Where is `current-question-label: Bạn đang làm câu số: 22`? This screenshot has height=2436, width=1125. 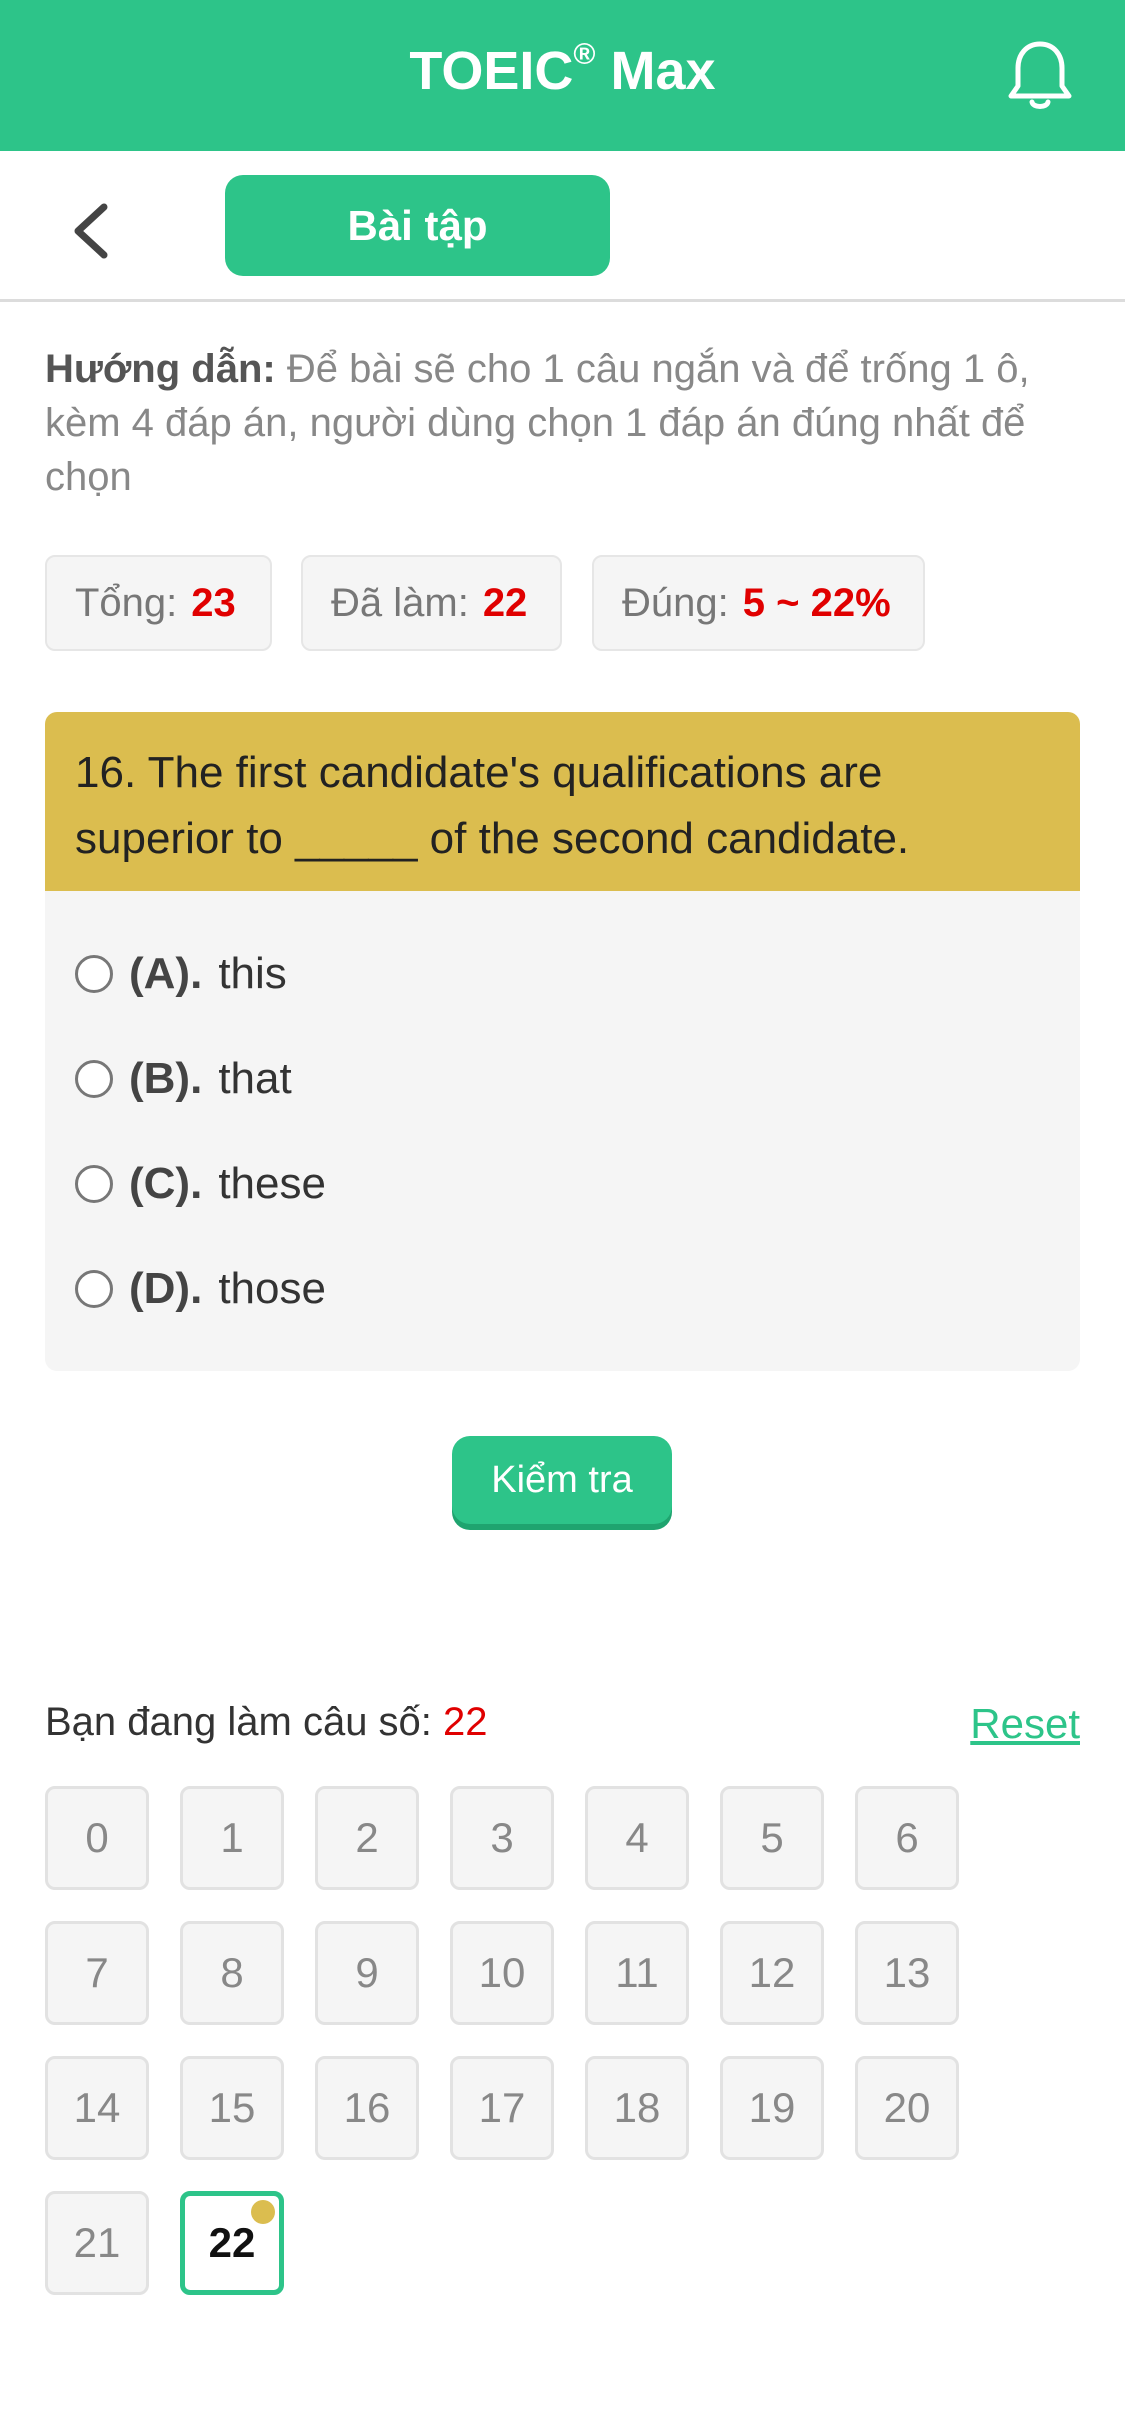 current-question-label: Bạn đang làm câu số: 22 is located at coordinates (266, 1722).